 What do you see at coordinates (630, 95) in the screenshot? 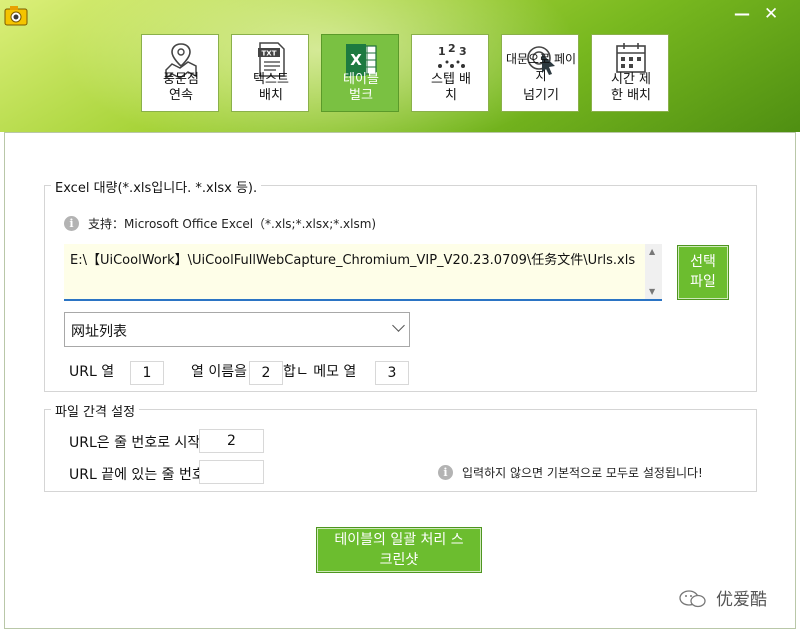
I see `tool-label: 한 배치` at bounding box center [630, 95].